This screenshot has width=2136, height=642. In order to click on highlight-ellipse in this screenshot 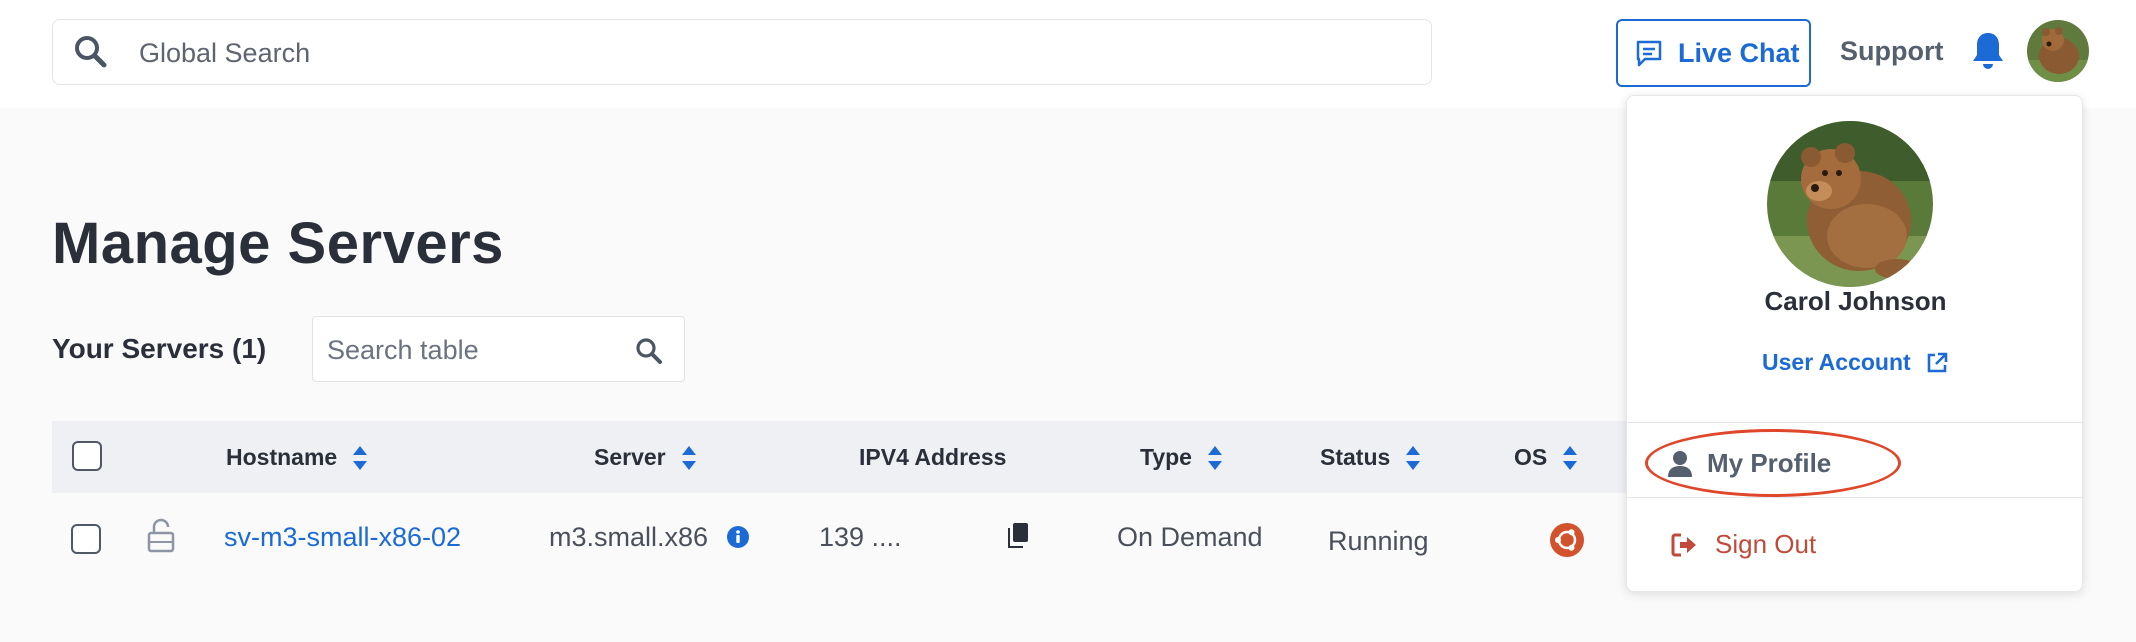, I will do `click(1773, 463)`.